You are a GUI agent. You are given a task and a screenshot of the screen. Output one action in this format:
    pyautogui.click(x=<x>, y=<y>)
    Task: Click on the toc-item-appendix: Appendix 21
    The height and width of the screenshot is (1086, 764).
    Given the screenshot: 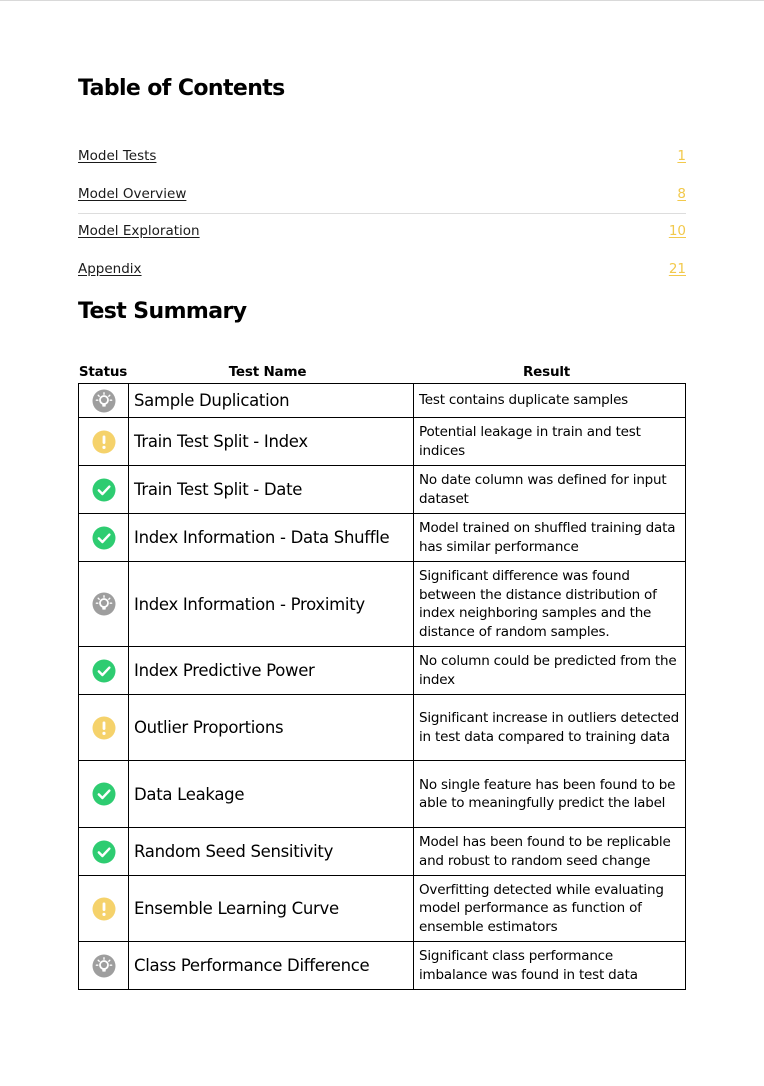 What is the action you would take?
    pyautogui.click(x=382, y=278)
    